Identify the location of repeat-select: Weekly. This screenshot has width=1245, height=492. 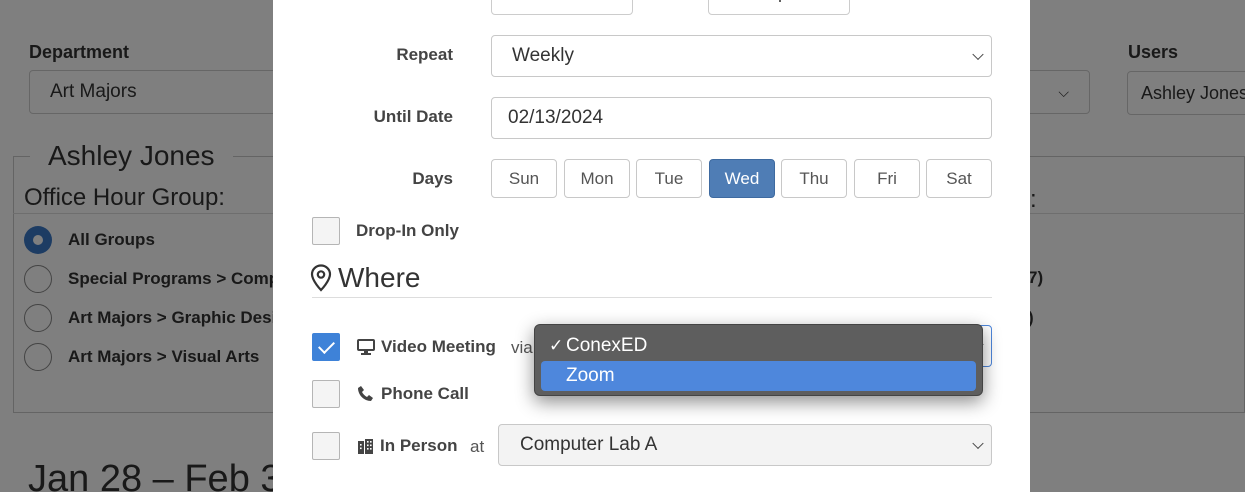
(741, 56).